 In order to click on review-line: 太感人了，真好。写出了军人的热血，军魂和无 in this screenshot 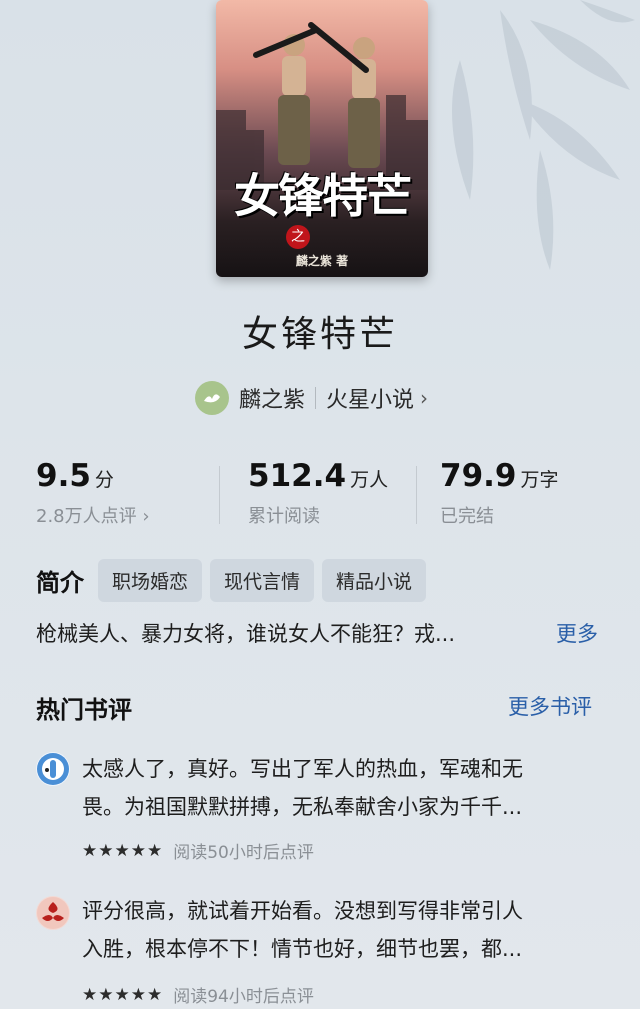, I will do `click(302, 769)`.